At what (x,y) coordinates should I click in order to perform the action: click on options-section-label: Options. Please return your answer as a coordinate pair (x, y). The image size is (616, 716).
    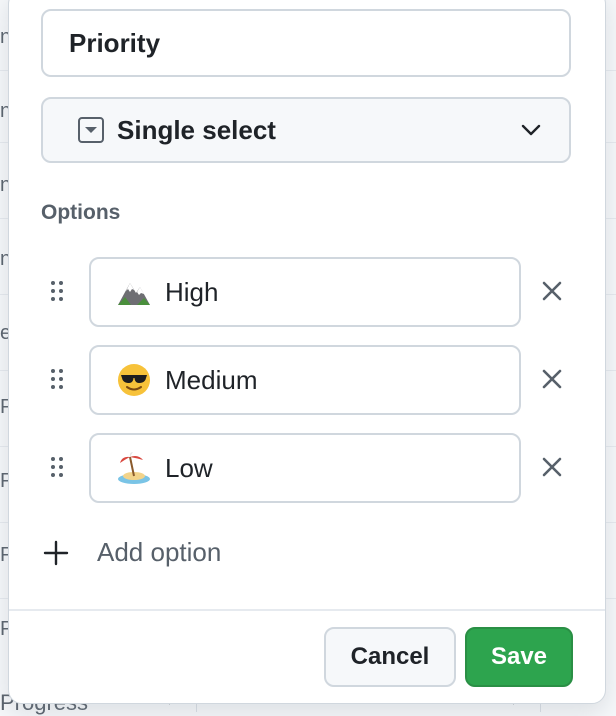
    Looking at the image, I should click on (81, 212).